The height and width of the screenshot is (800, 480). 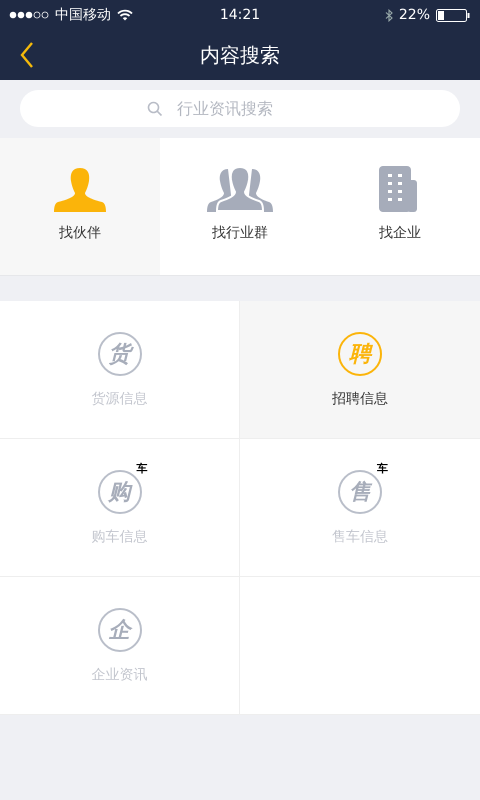 I want to click on carrier-name: 中国移动, so click(x=83, y=15).